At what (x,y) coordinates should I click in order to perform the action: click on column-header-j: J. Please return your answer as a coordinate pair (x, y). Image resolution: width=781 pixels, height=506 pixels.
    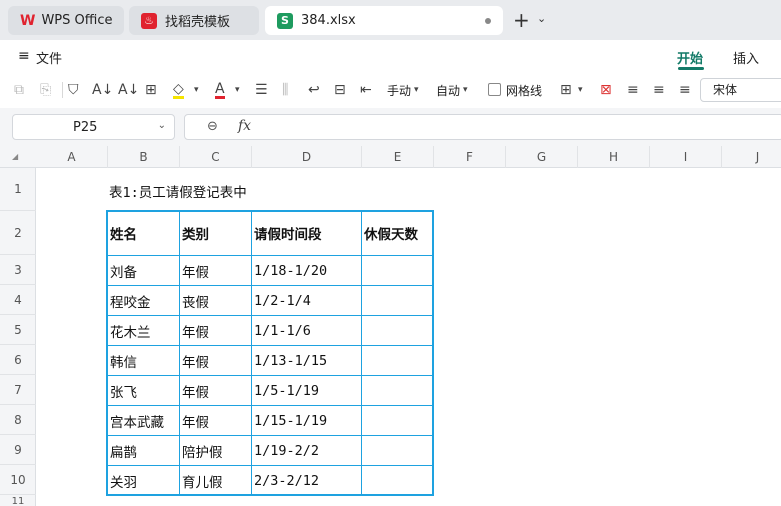
    Looking at the image, I should click on (751, 157).